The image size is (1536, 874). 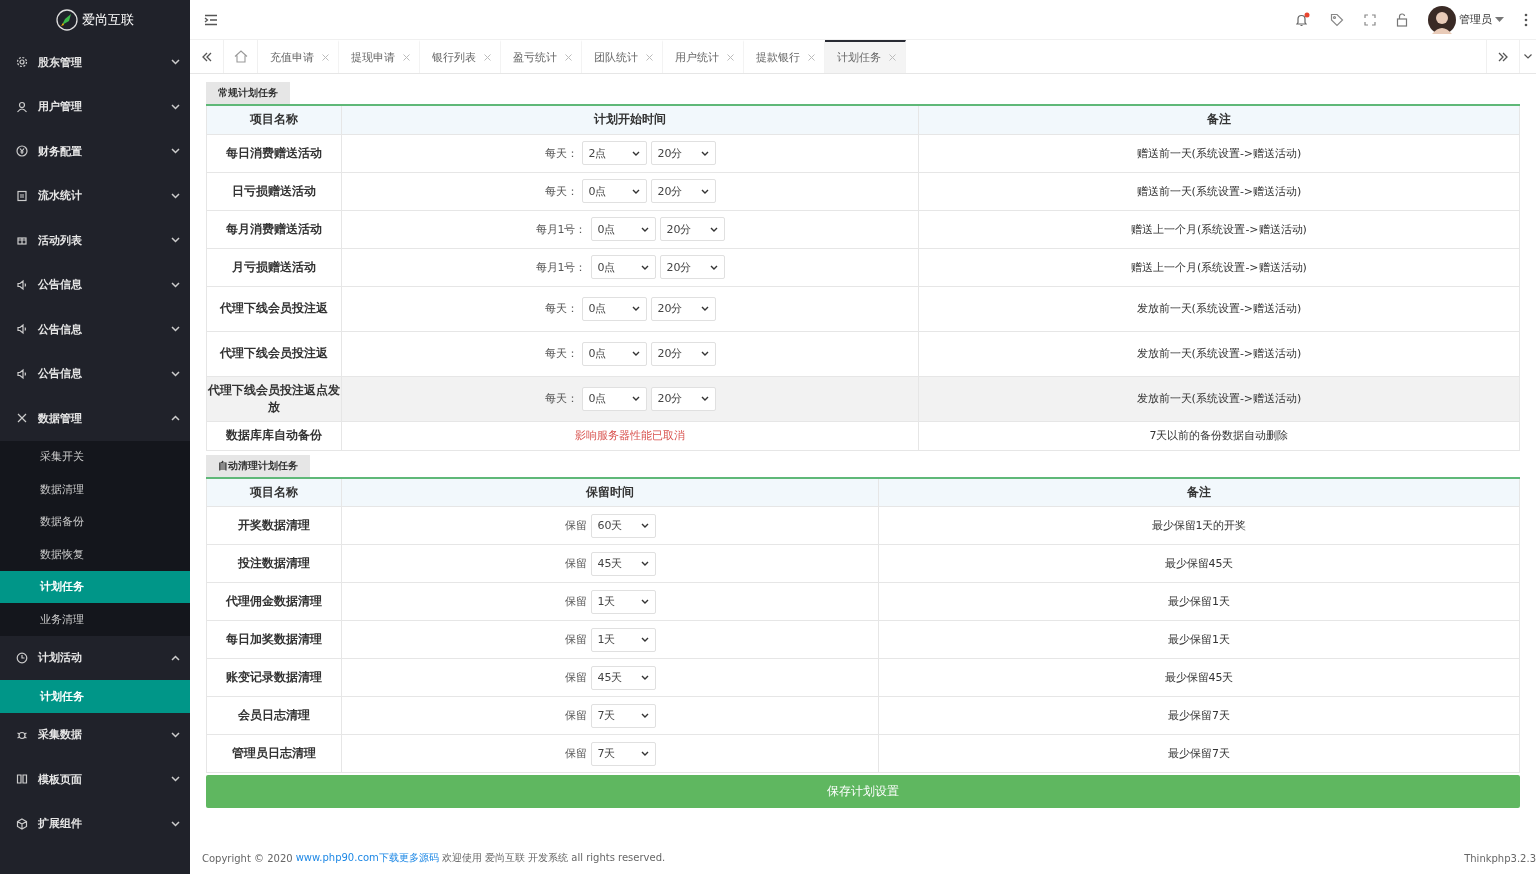 I want to click on lock-icon, so click(x=1402, y=19).